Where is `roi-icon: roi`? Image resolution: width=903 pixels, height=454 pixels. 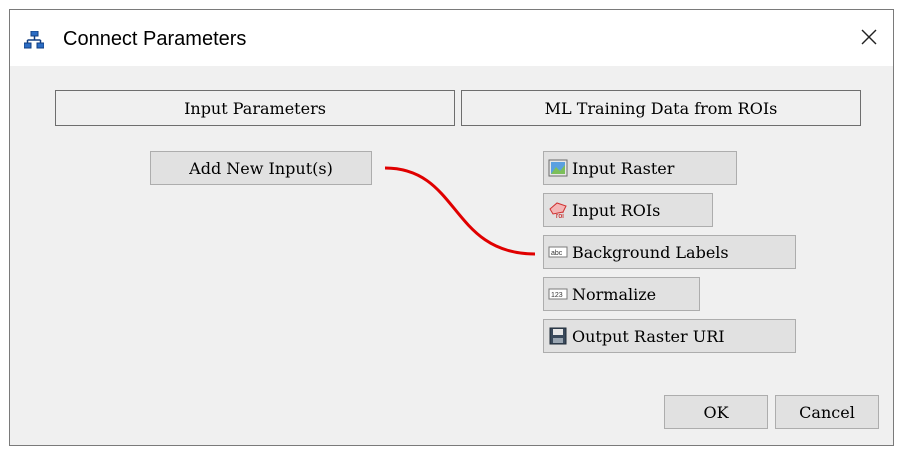
roi-icon: roi is located at coordinates (558, 210).